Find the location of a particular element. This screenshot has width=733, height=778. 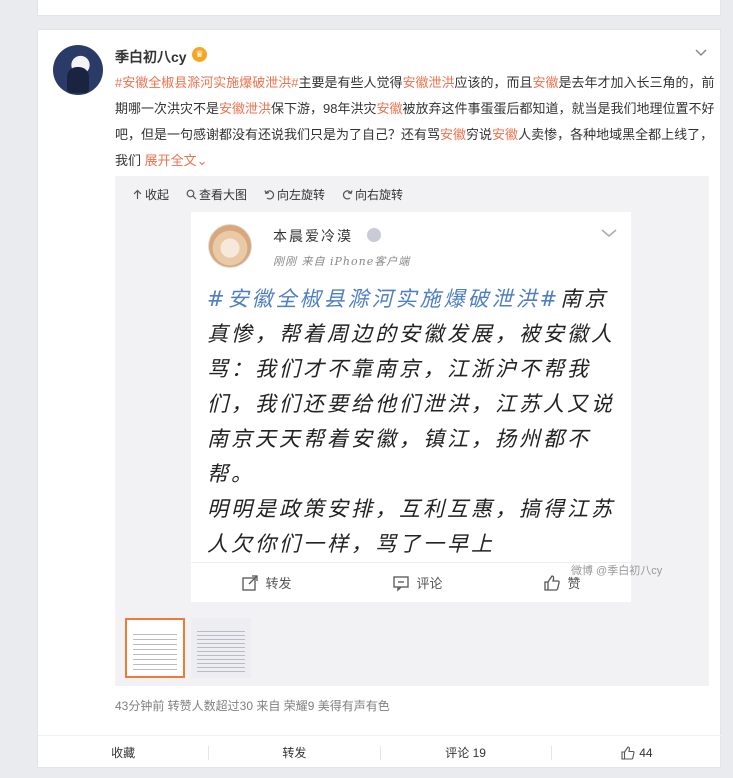

repost-icon is located at coordinates (250, 582).